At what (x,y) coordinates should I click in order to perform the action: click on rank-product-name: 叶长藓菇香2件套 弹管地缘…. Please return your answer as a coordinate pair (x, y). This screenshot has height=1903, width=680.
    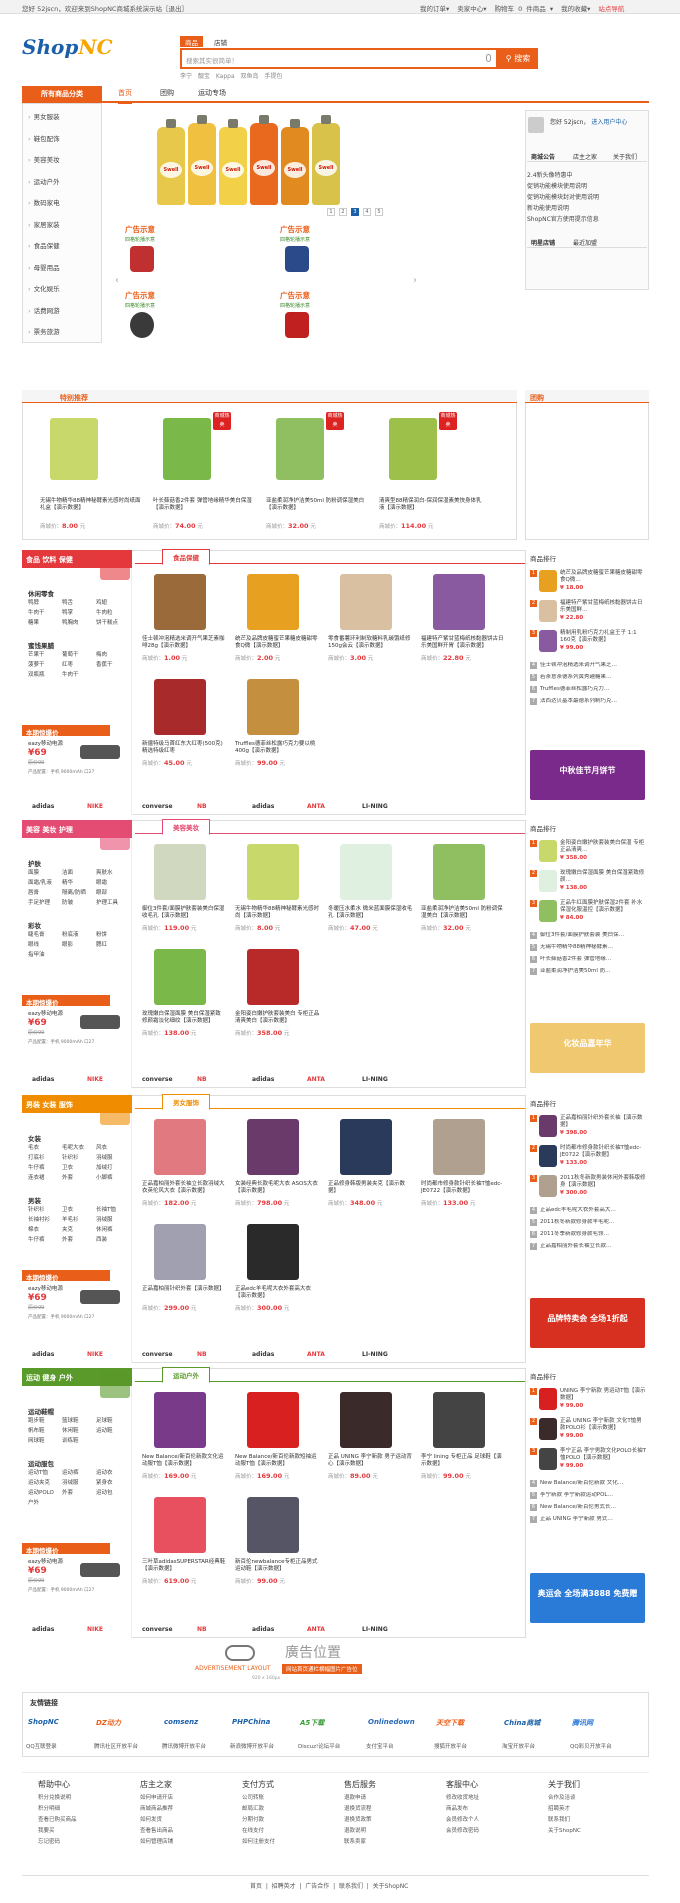
    Looking at the image, I should click on (593, 959).